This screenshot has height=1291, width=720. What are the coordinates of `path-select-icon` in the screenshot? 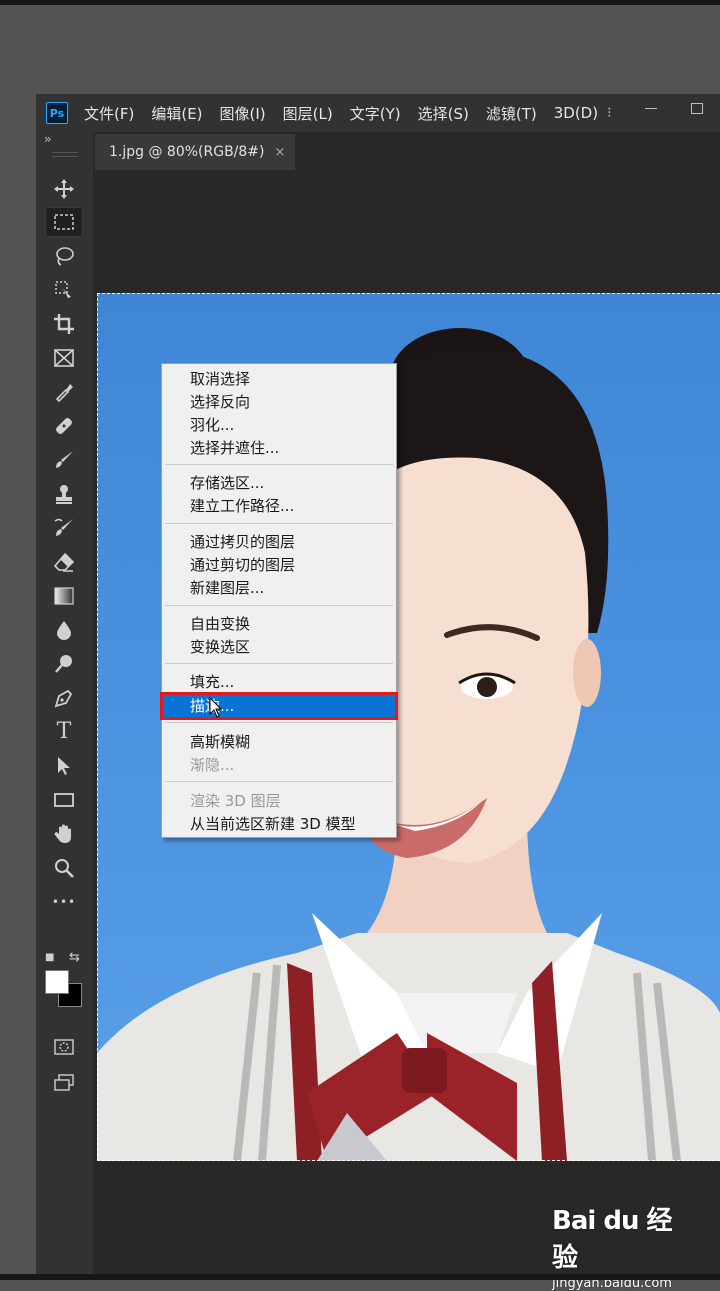 It's located at (64, 766).